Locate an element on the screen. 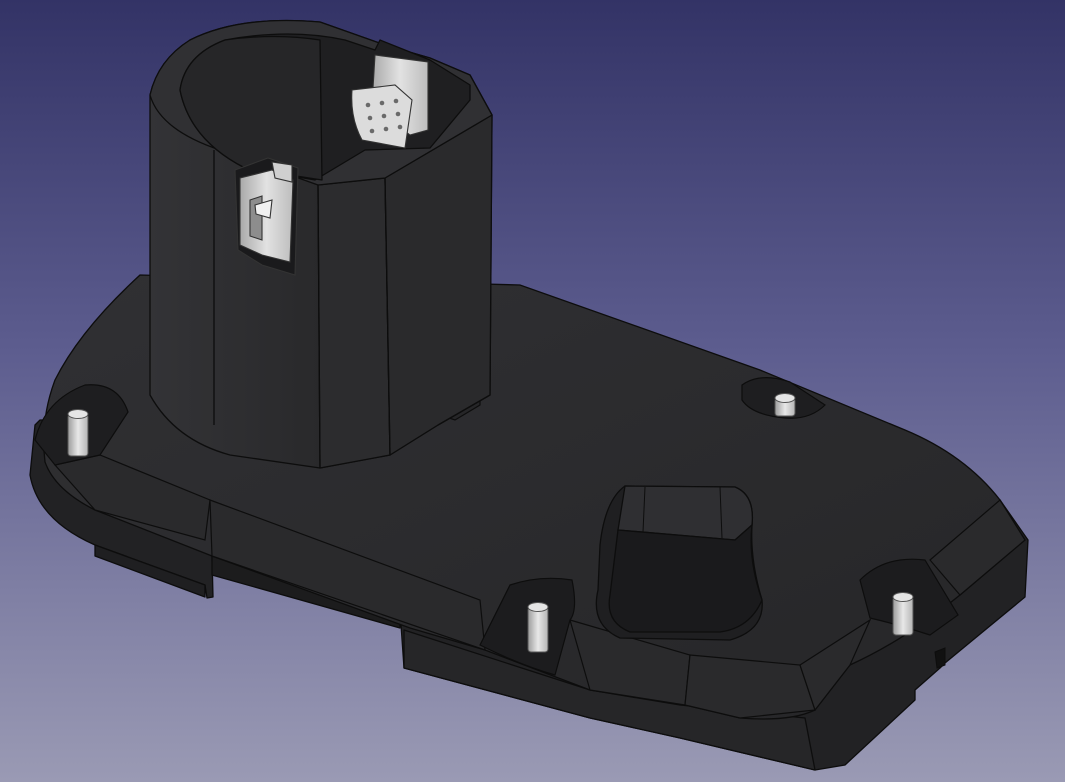 This screenshot has width=1065, height=782. pin-left is located at coordinates (78, 435).